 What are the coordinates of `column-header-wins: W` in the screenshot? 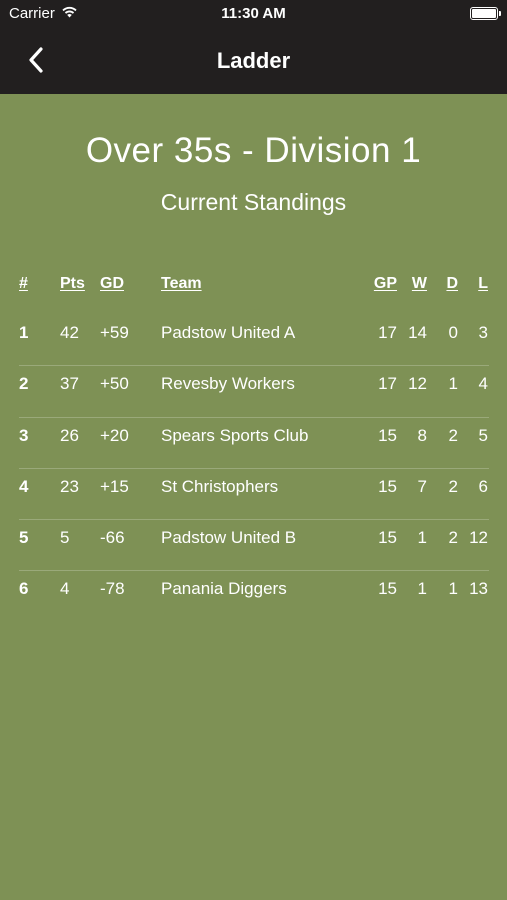 It's located at (419, 284).